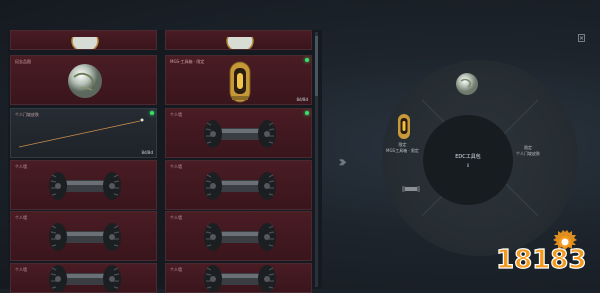  I want to click on capsule-icon, so click(239, 82).